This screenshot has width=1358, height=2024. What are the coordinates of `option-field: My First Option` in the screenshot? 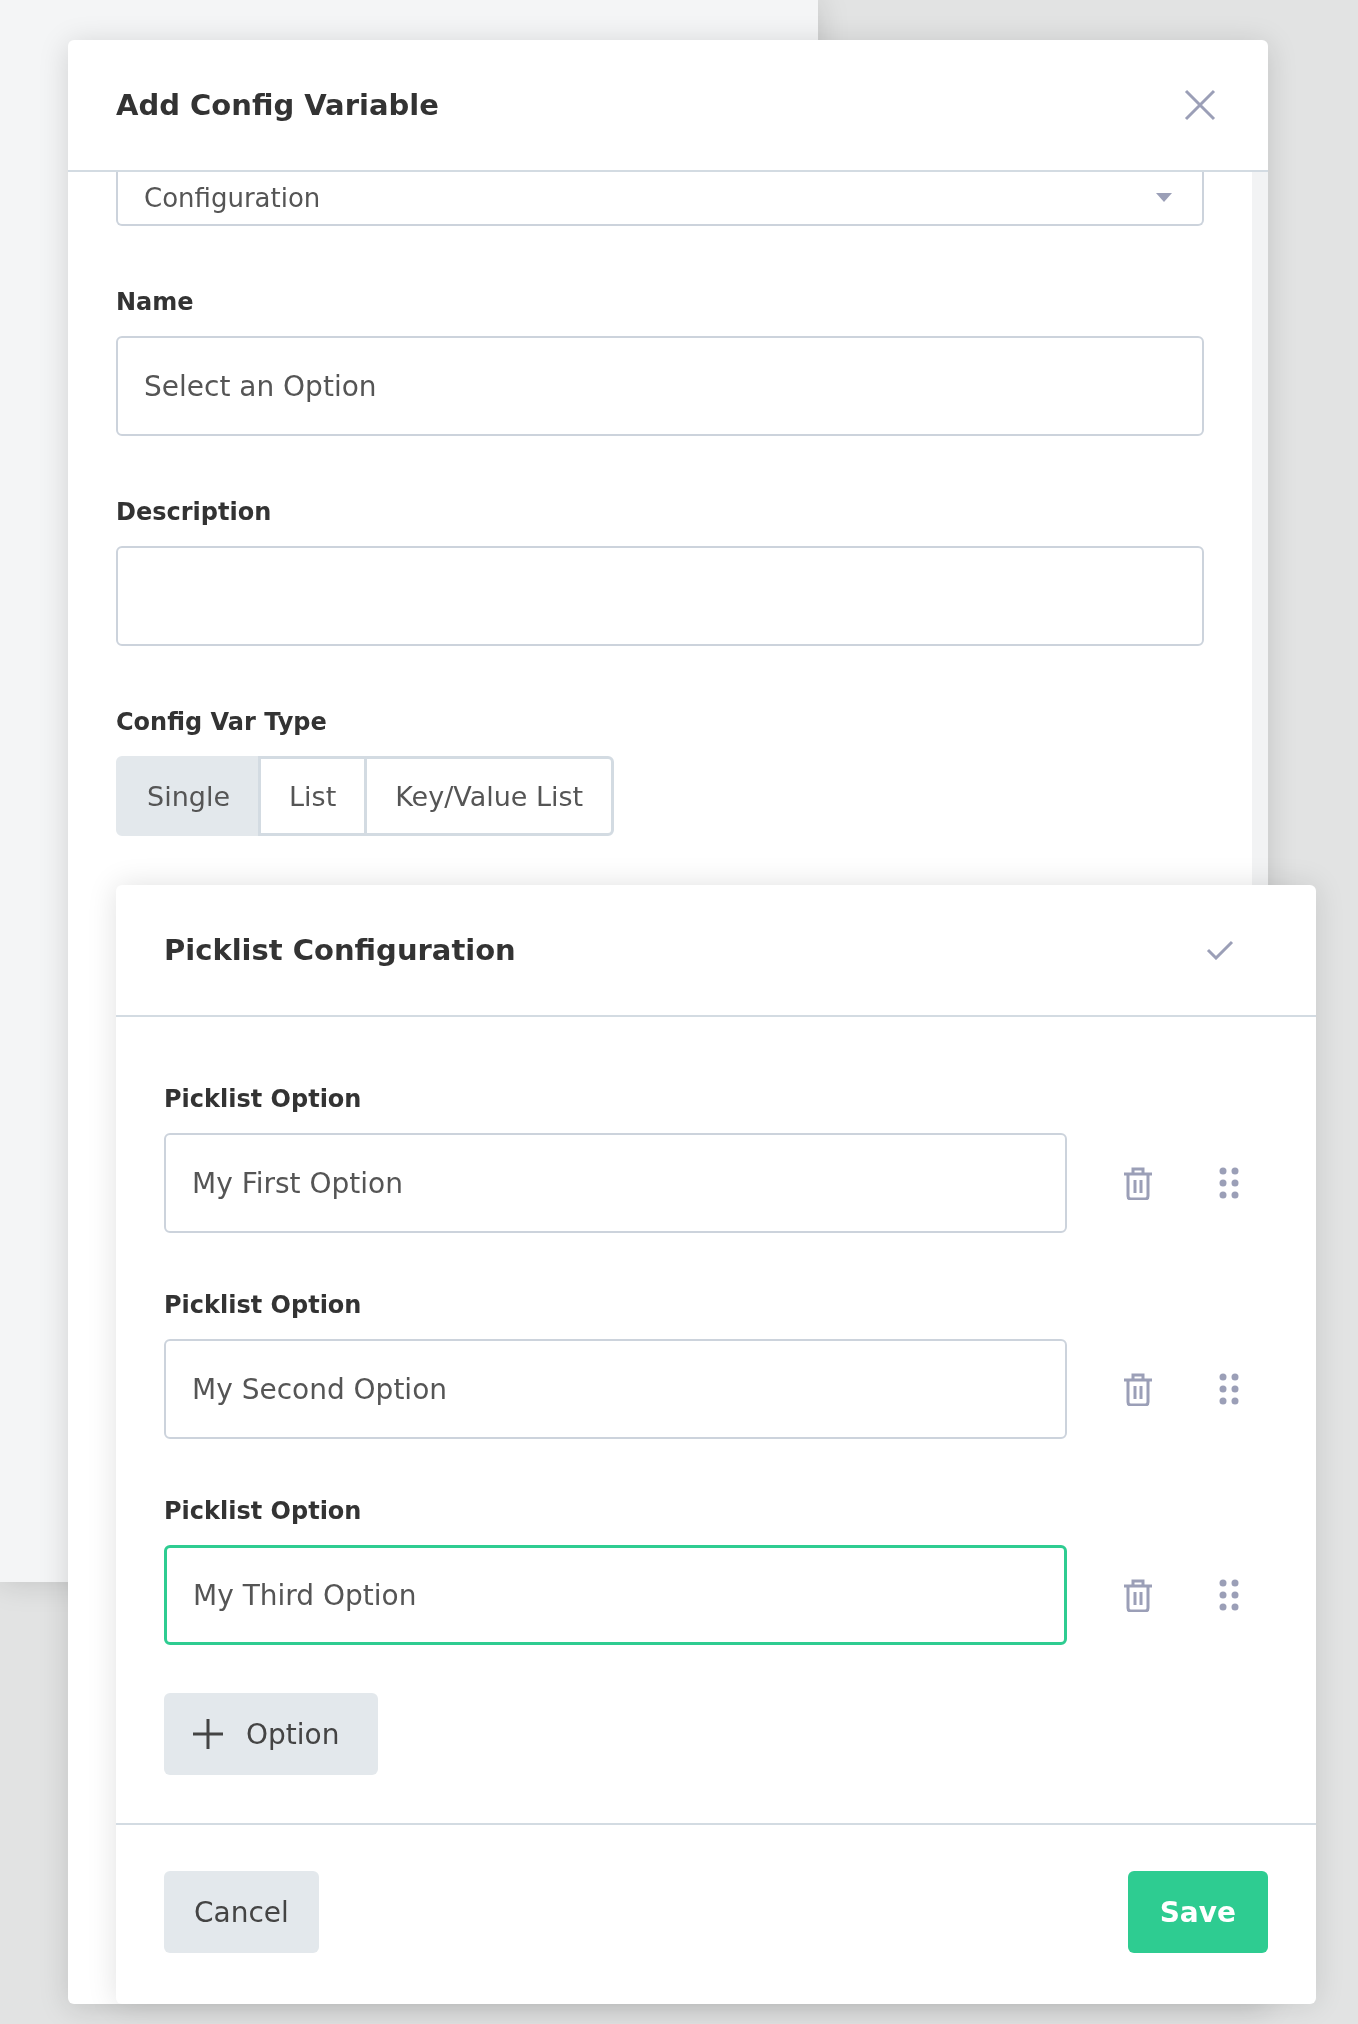 It's located at (615, 1183).